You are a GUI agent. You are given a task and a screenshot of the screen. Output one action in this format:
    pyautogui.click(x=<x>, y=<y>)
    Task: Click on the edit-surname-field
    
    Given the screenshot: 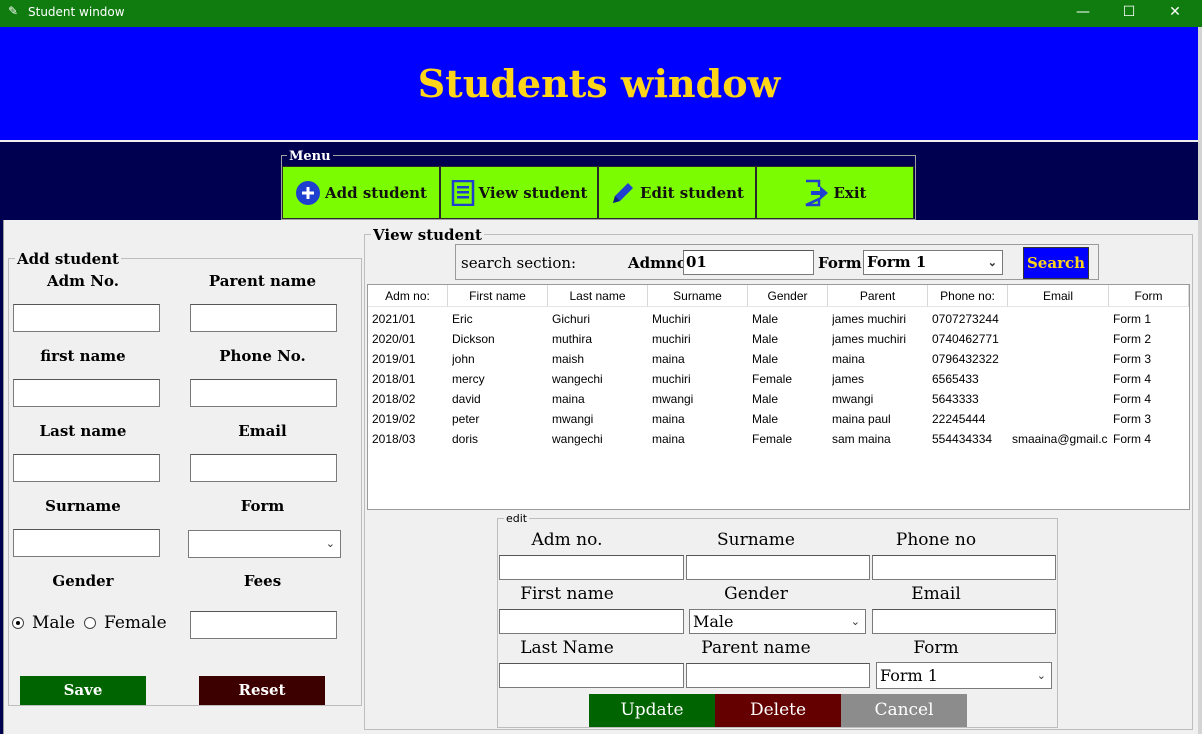 What is the action you would take?
    pyautogui.click(x=778, y=567)
    